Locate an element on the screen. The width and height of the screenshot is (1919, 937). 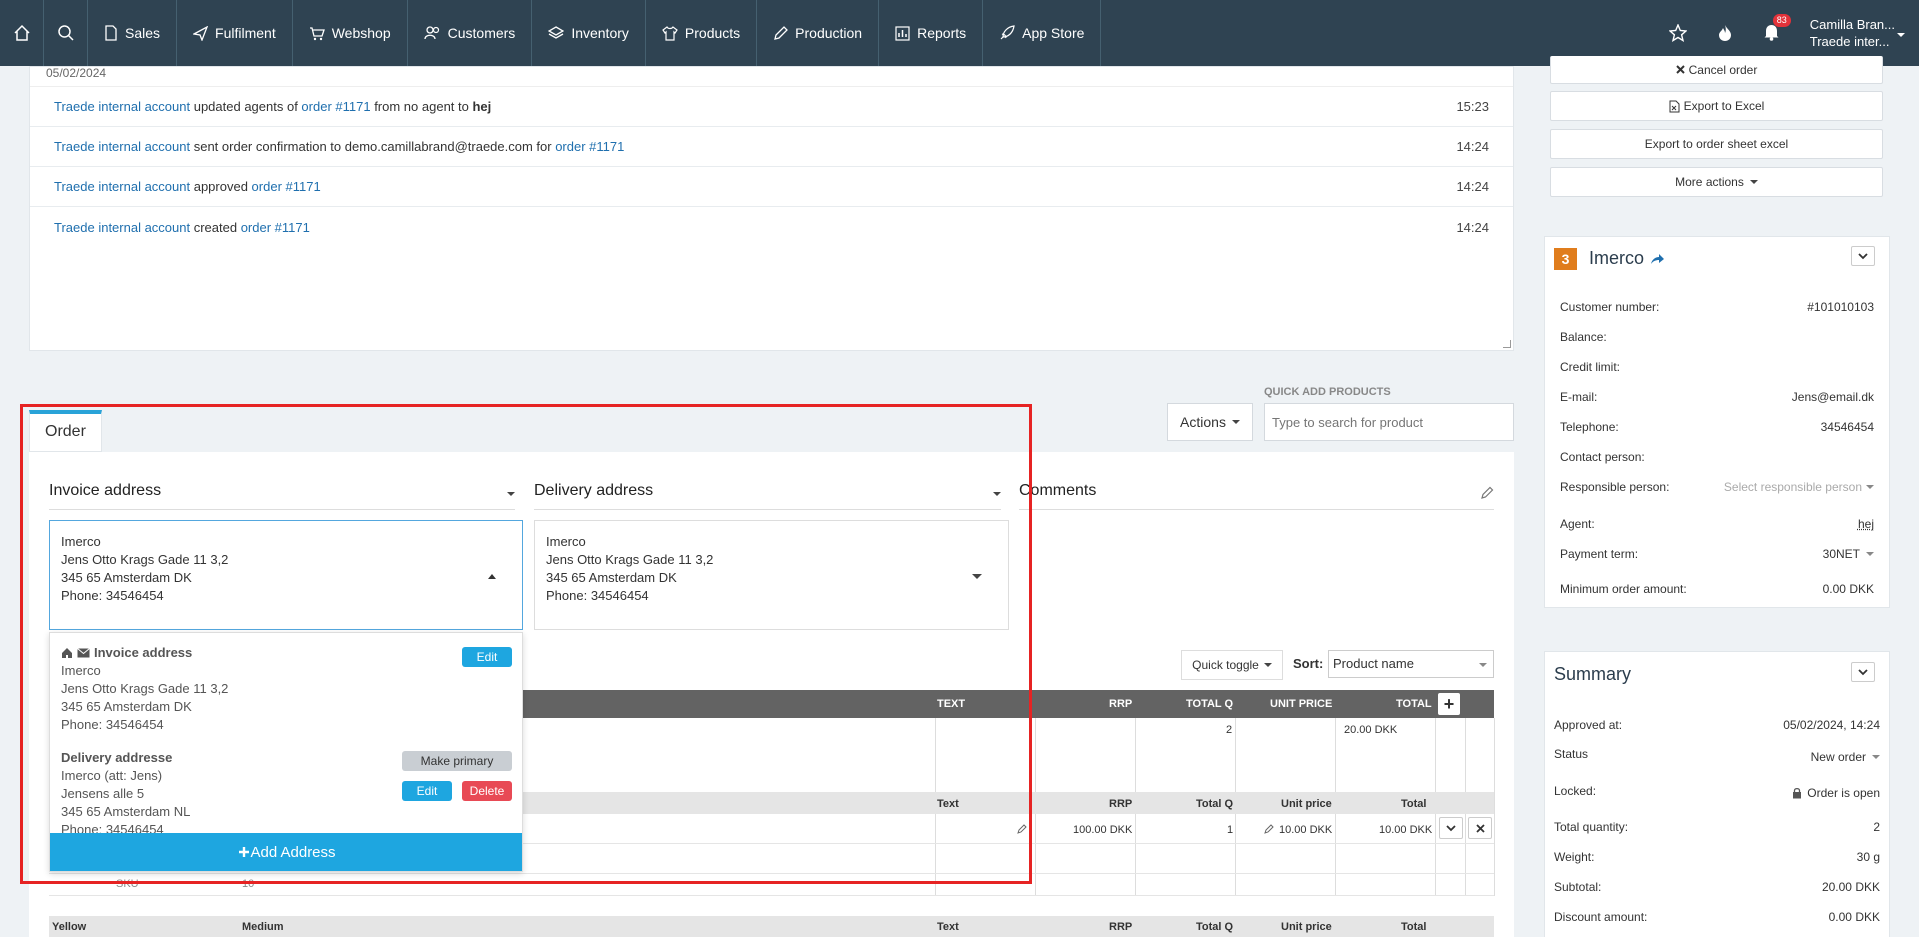
locked-row: Locked: Order is open is located at coordinates (1717, 792).